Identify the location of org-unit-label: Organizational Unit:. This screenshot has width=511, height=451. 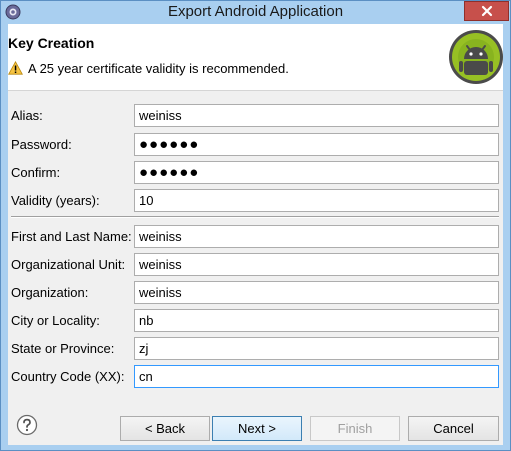
(68, 264).